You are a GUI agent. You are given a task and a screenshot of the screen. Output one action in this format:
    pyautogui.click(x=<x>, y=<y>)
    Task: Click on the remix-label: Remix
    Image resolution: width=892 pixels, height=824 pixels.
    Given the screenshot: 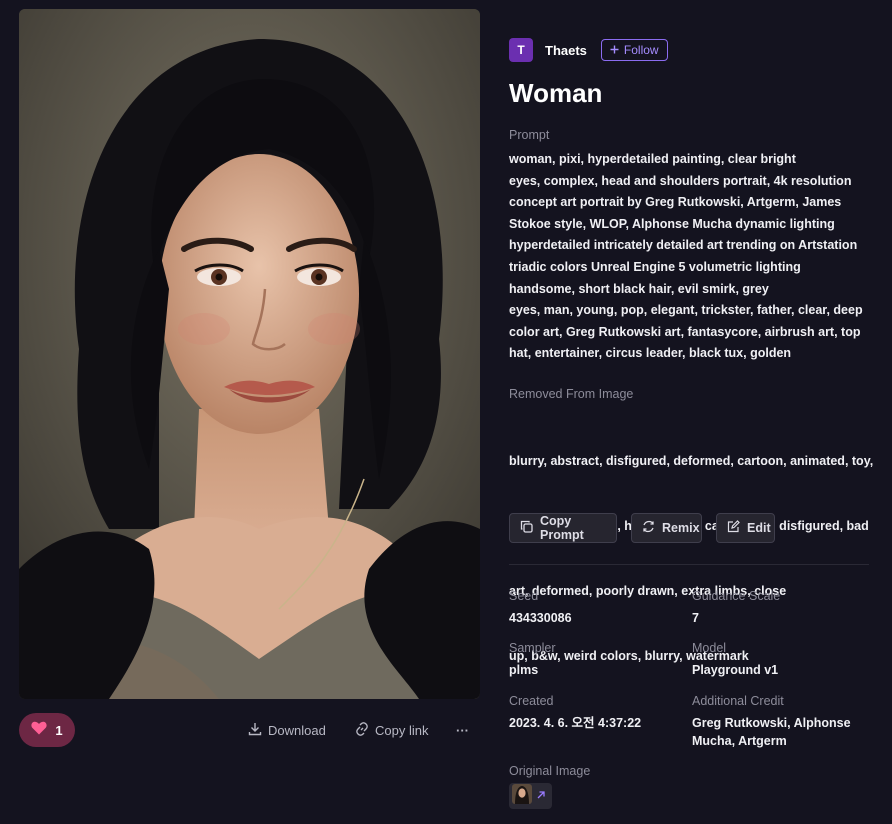 What is the action you would take?
    pyautogui.click(x=681, y=528)
    